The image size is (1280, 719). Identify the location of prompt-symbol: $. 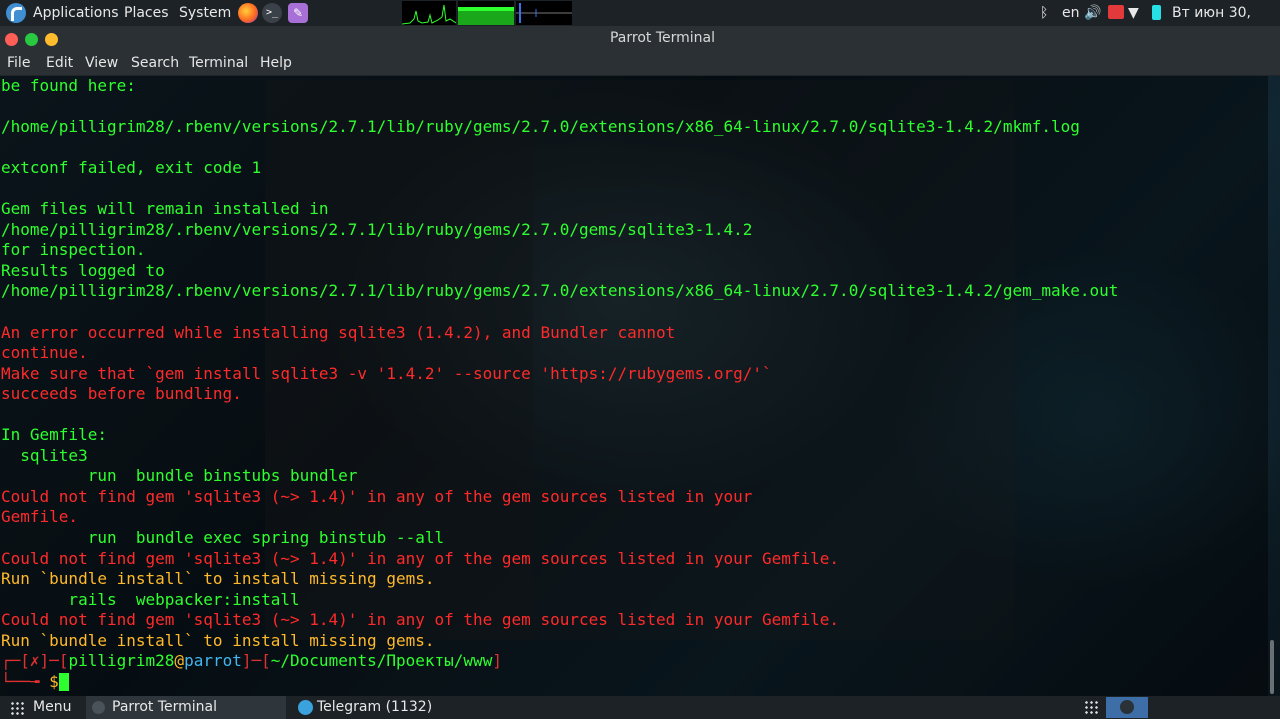
(54, 681).